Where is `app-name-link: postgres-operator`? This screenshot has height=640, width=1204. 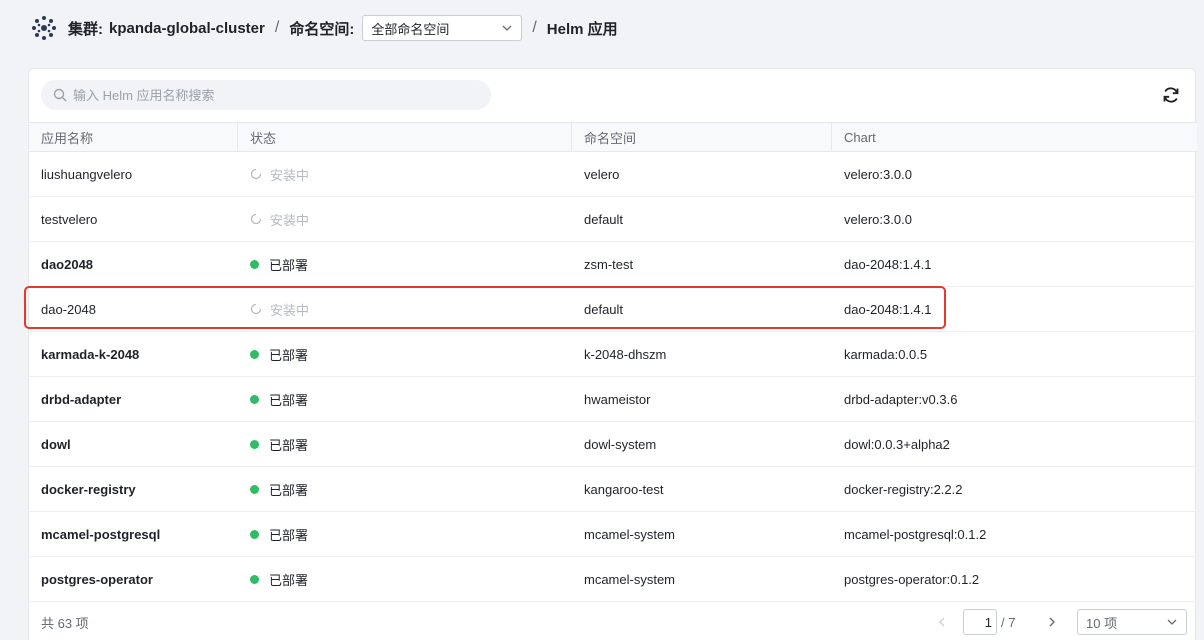
app-name-link: postgres-operator is located at coordinates (97, 579).